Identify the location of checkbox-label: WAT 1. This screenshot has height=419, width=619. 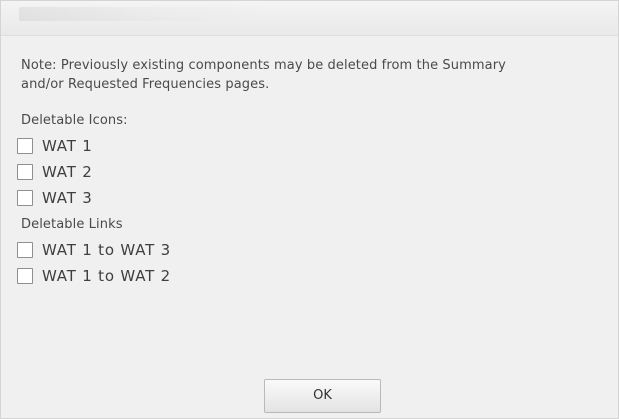
(67, 146).